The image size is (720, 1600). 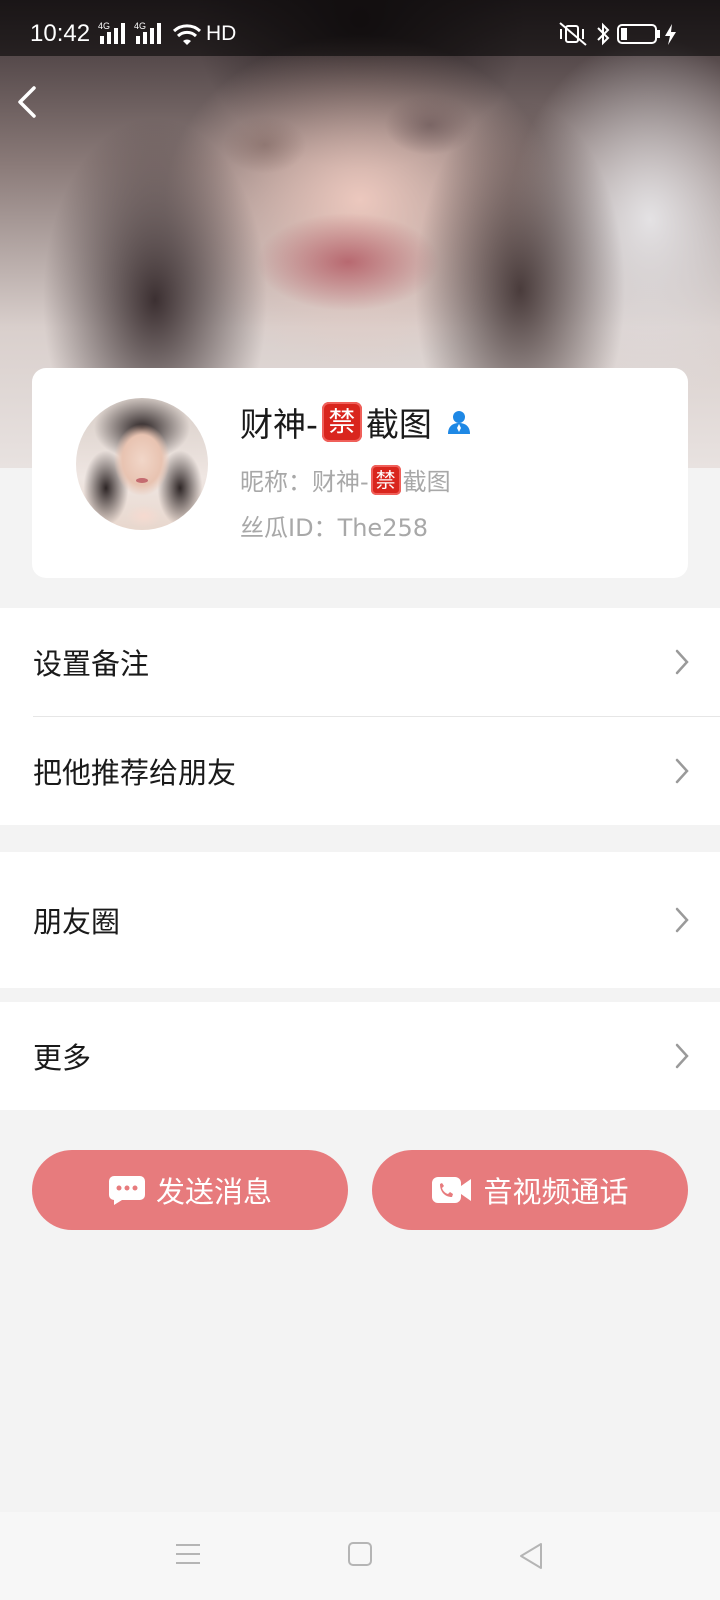 I want to click on hd-indicator: HD, so click(x=221, y=33).